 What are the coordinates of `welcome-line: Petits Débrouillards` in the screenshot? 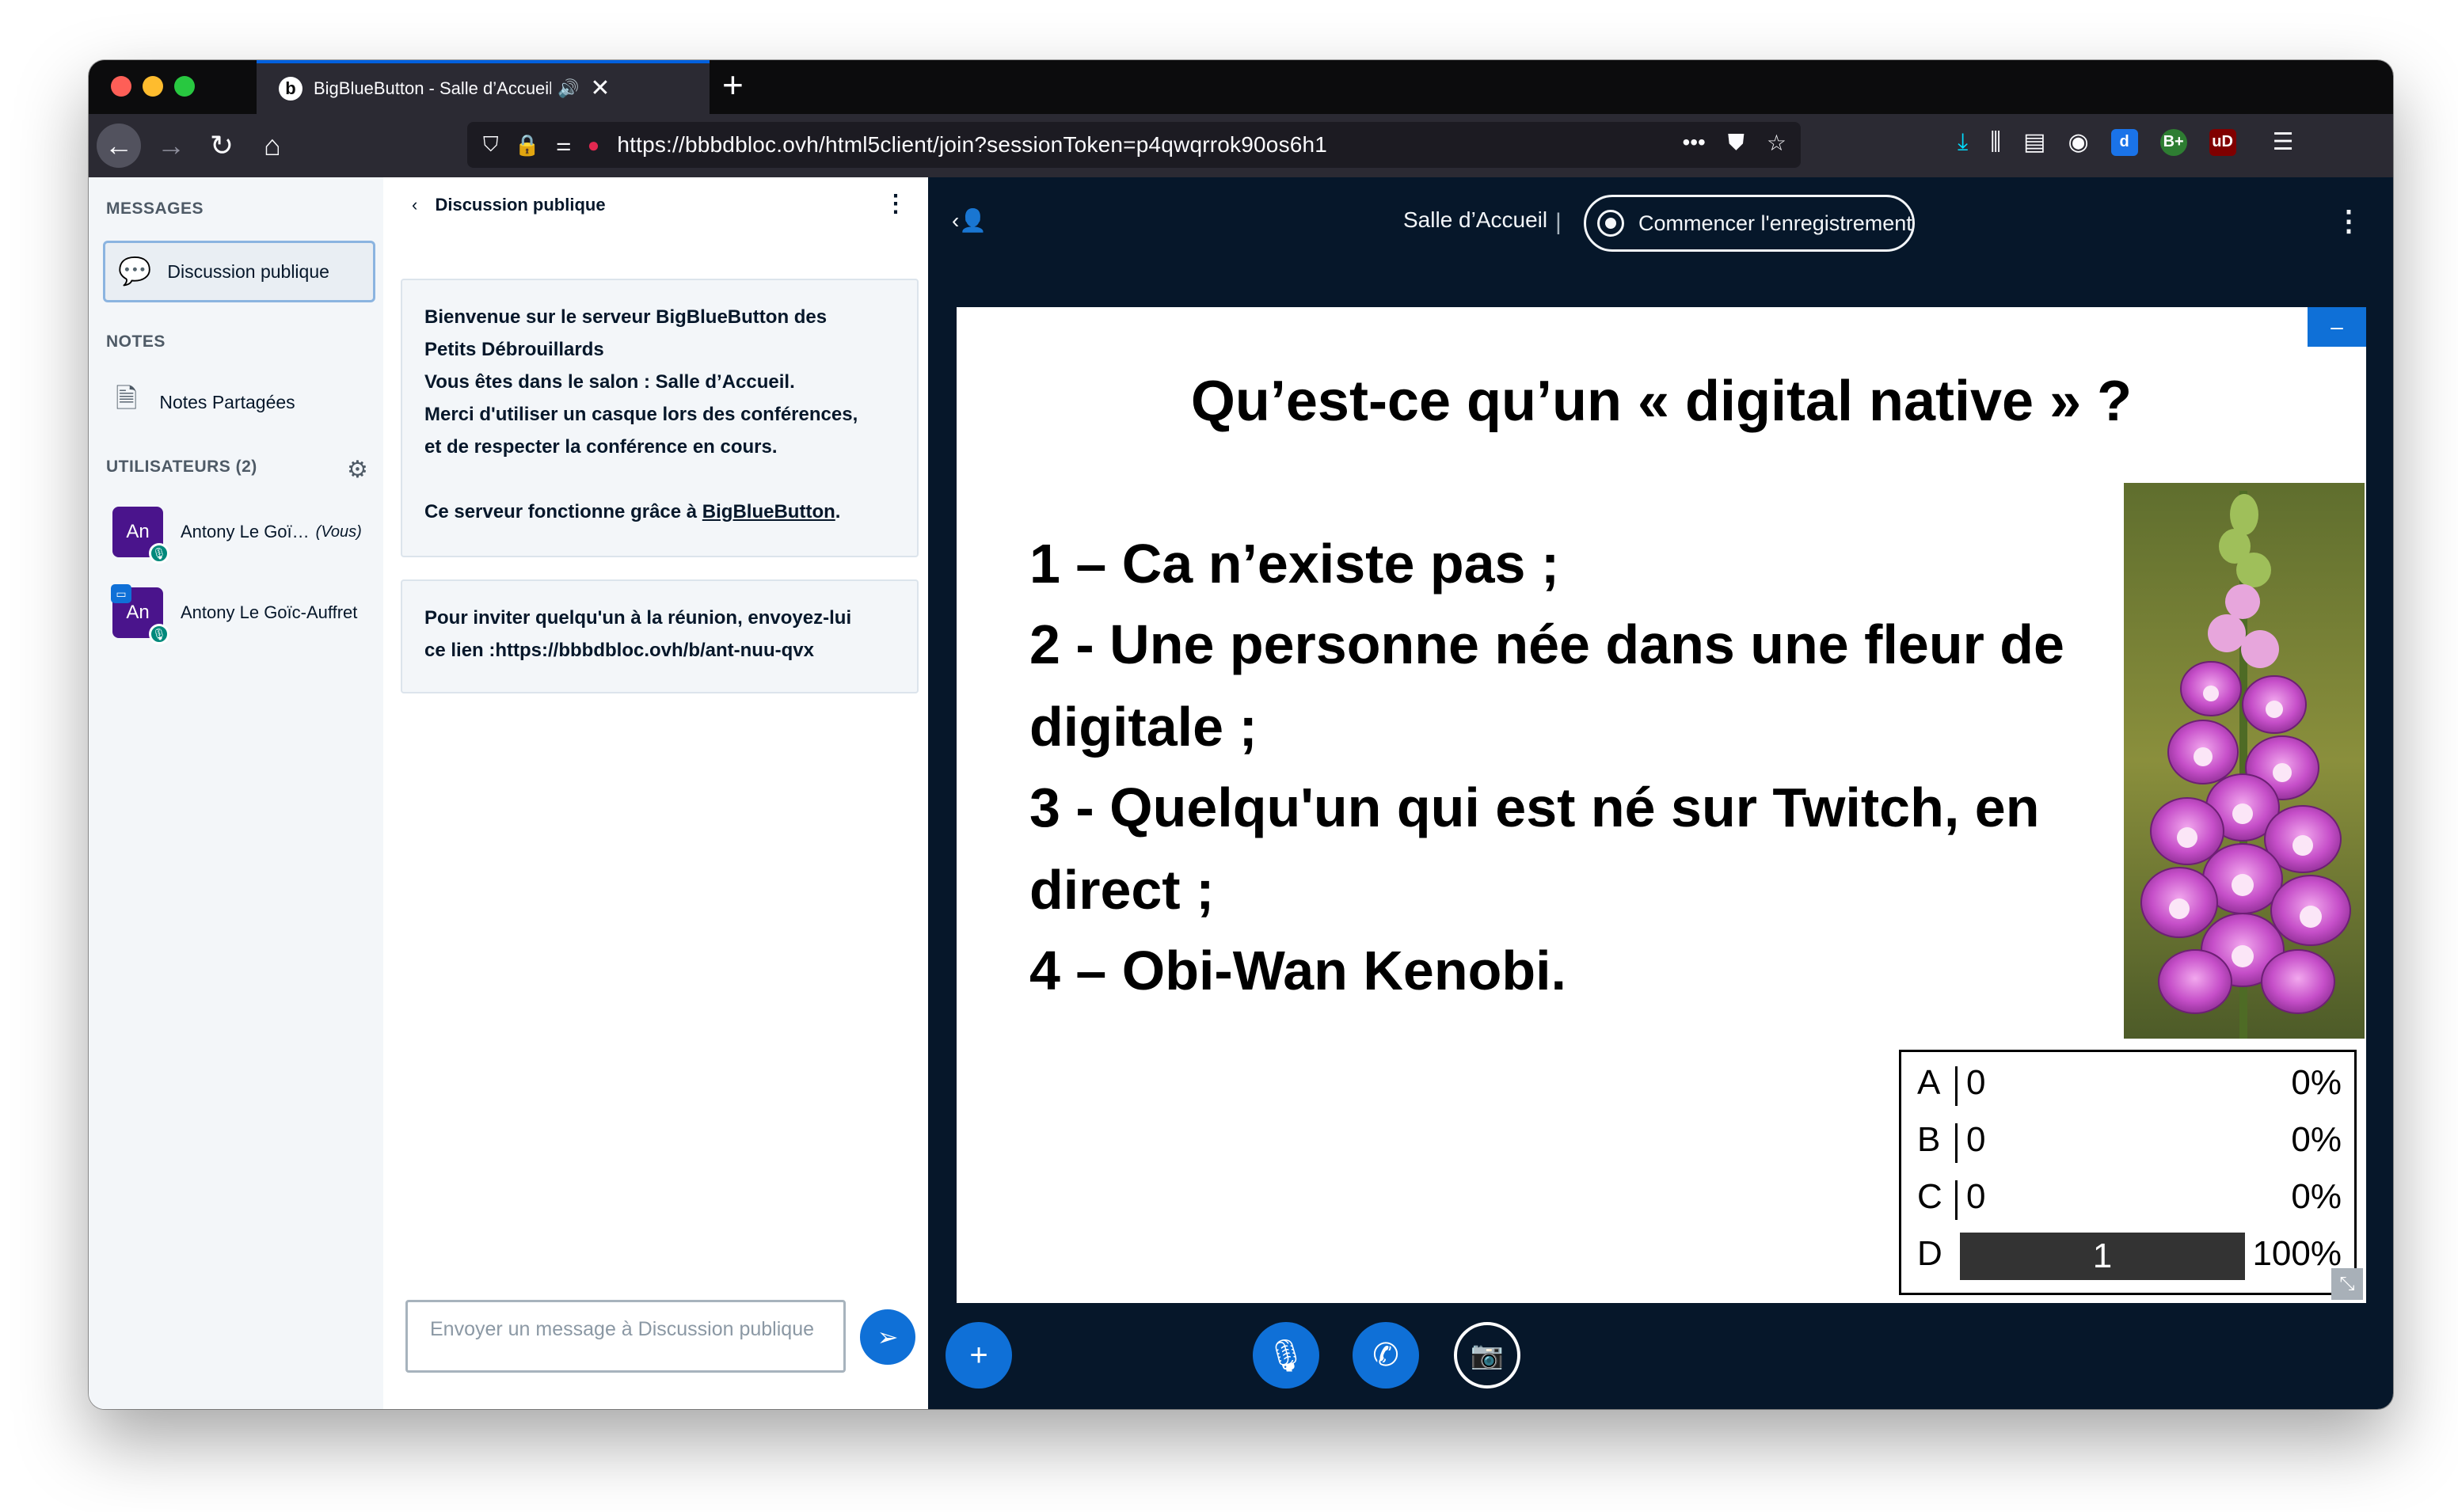 It's located at (514, 349).